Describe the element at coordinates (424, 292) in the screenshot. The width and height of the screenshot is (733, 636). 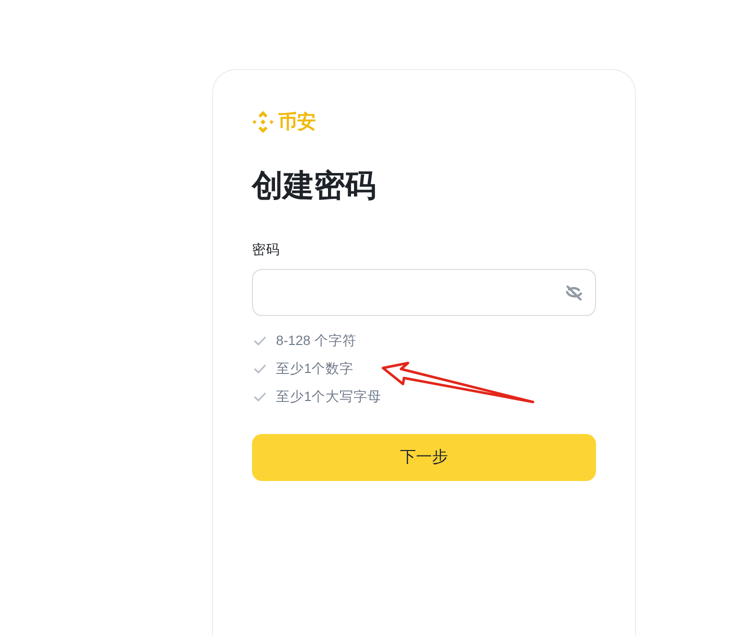
I see `password-field` at that location.